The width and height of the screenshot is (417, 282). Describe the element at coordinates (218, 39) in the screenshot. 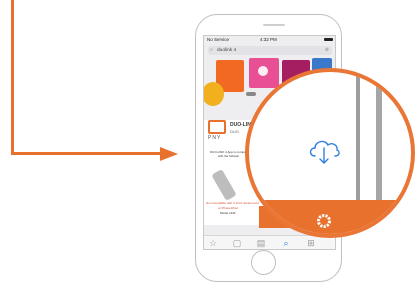

I see `carrier-label: No Service` at that location.